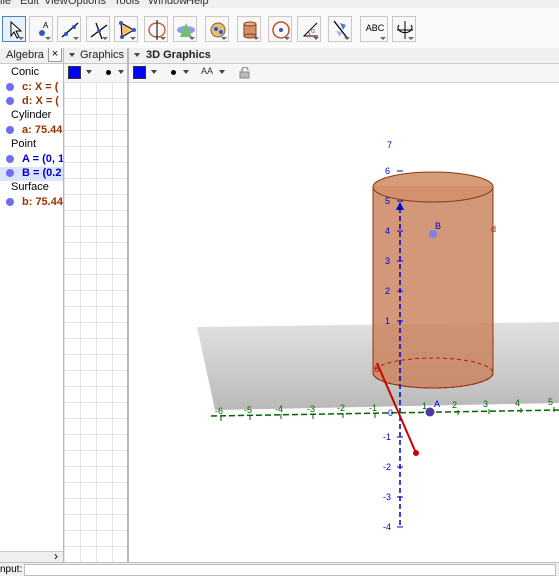  Describe the element at coordinates (11, 569) in the screenshot. I see `input-label: nput:` at that location.